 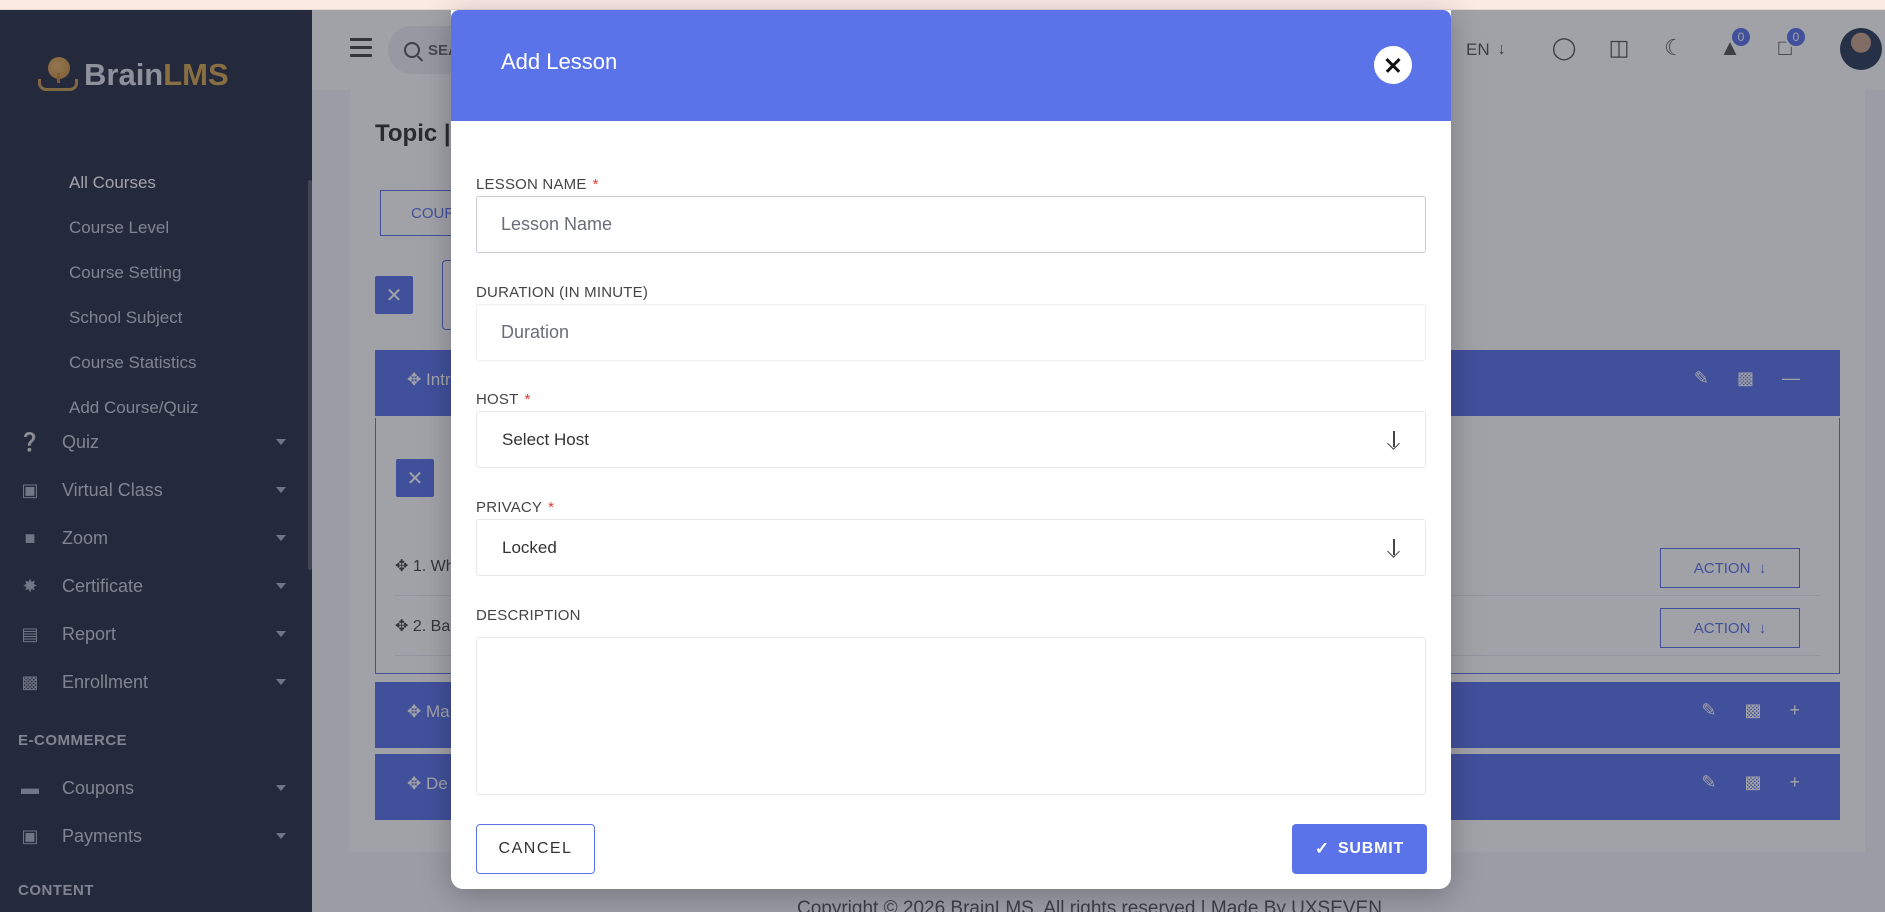 What do you see at coordinates (1393, 65) in the screenshot?
I see `close-button` at bounding box center [1393, 65].